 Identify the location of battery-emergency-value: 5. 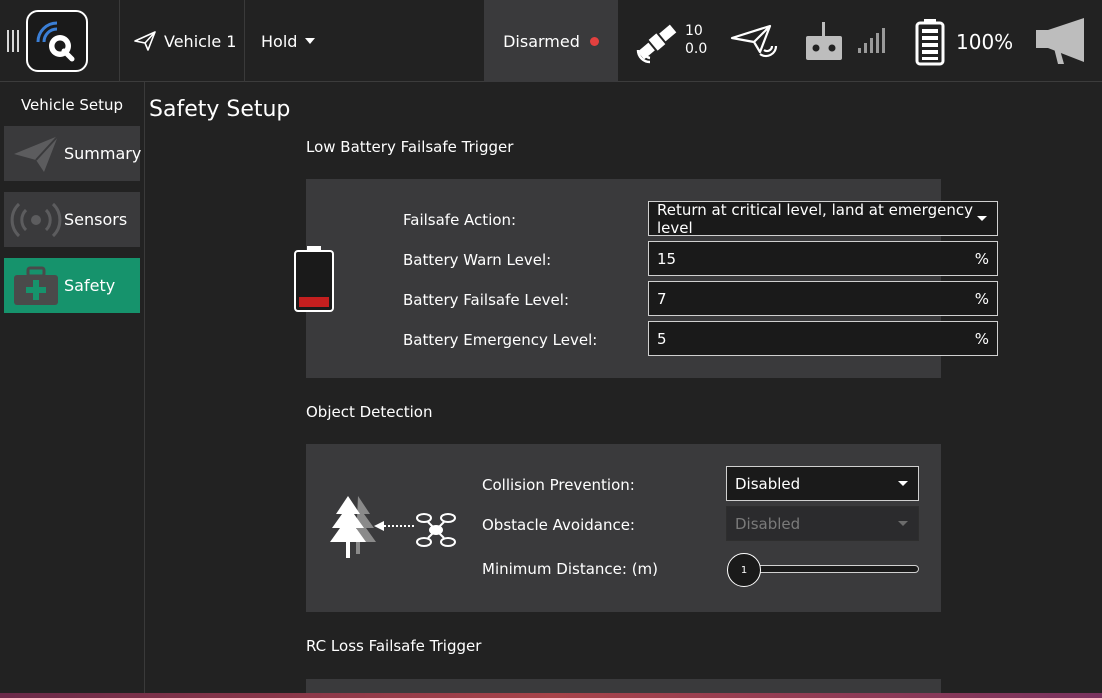
(662, 338).